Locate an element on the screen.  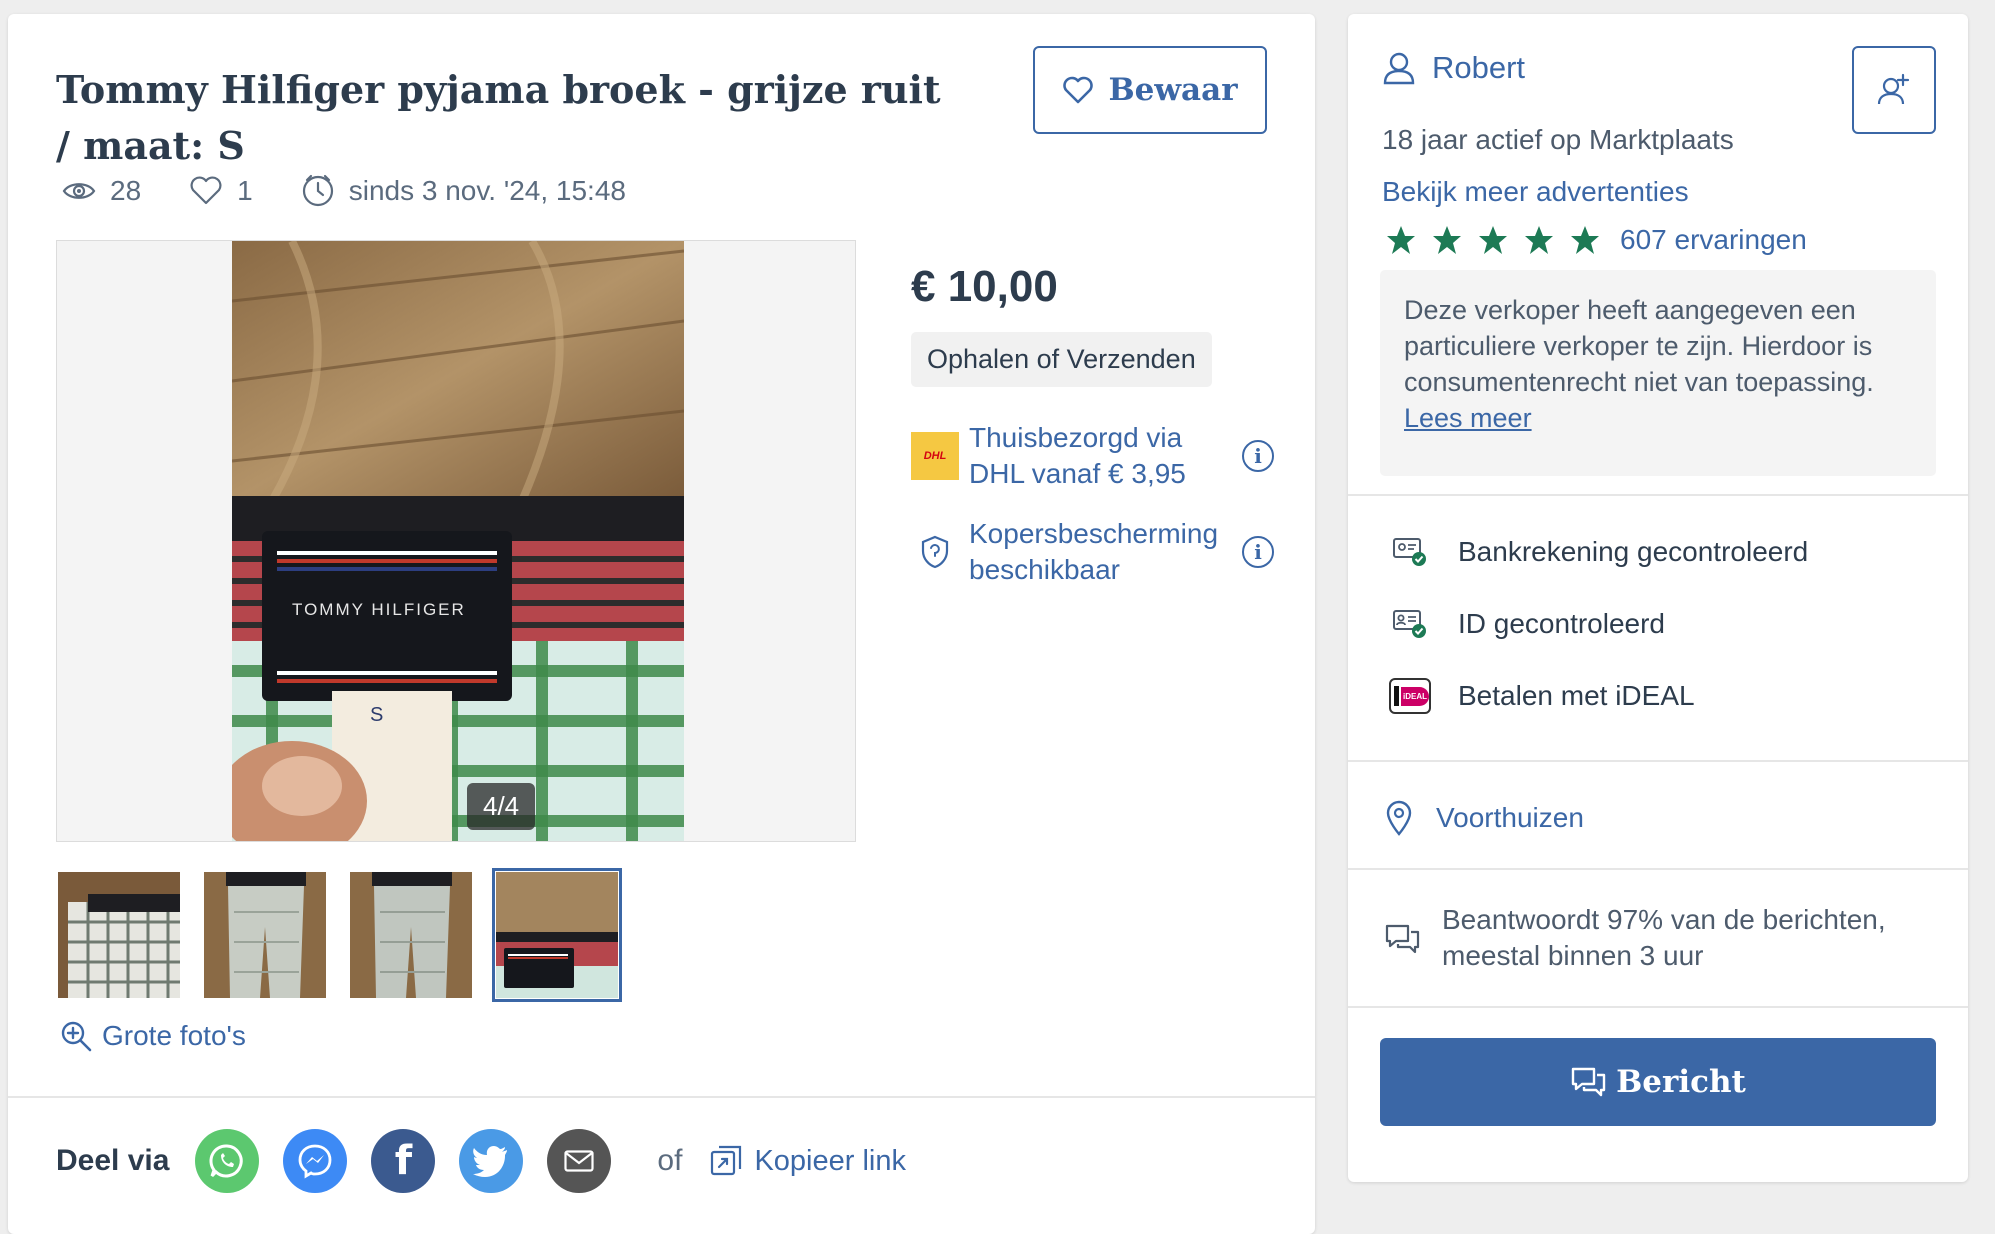
shipping-info: DHL Thuisbezorgd via DHL vanaf € 3,95 i is located at coordinates (1092, 456).